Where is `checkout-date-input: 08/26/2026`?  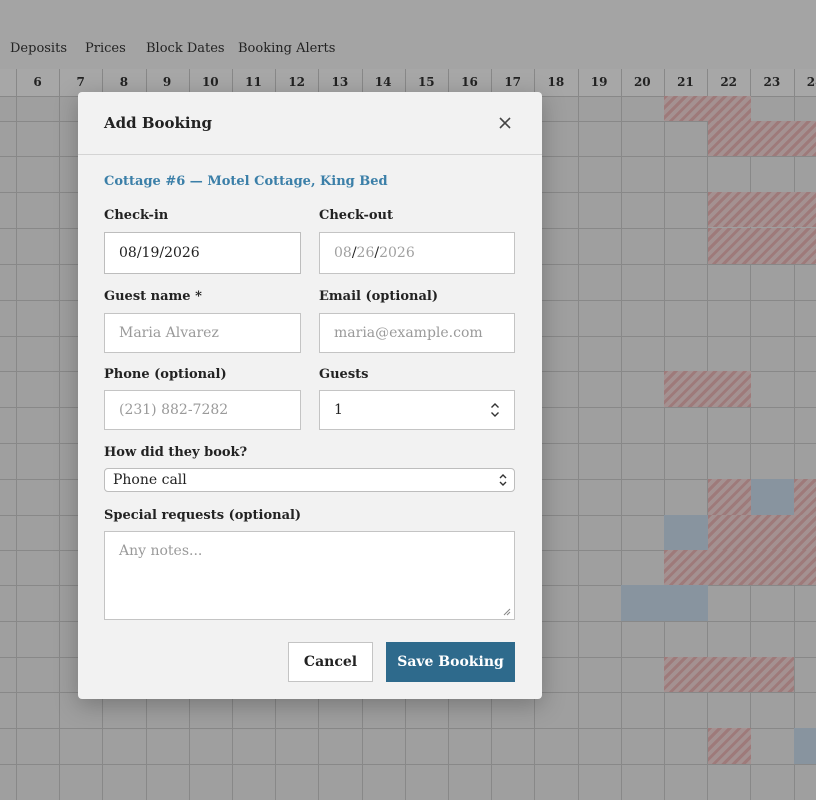 checkout-date-input: 08/26/2026 is located at coordinates (417, 253).